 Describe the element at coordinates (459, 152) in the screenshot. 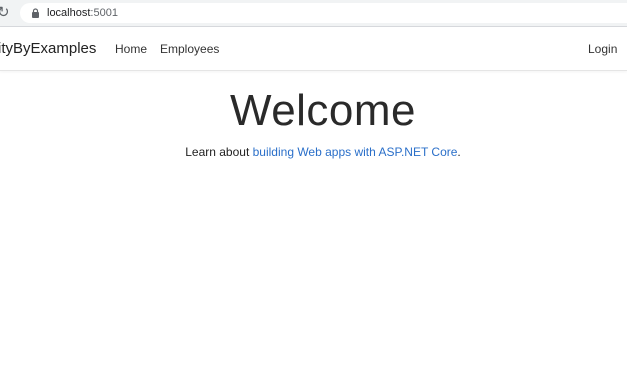

I see `lead-suffix: .` at that location.